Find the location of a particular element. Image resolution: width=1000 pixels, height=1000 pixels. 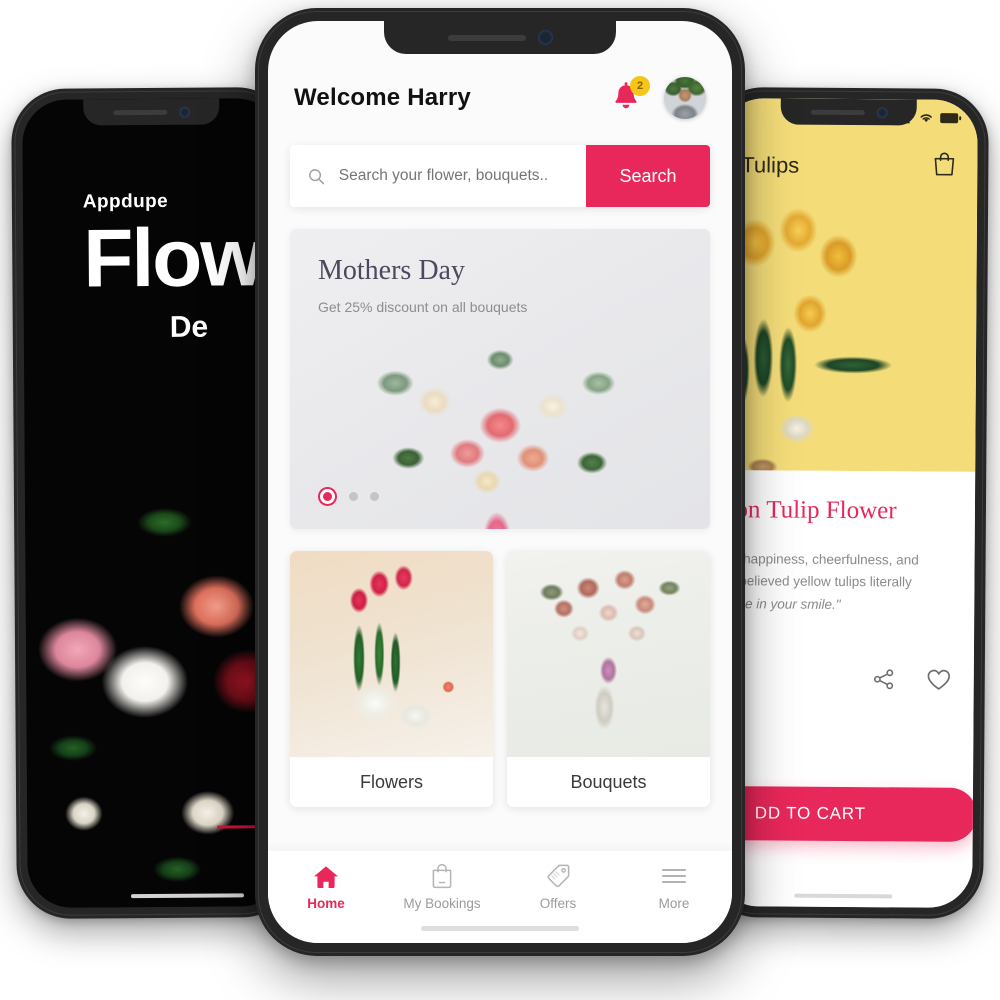

dark-floral-artwork is located at coordinates (155, 672).